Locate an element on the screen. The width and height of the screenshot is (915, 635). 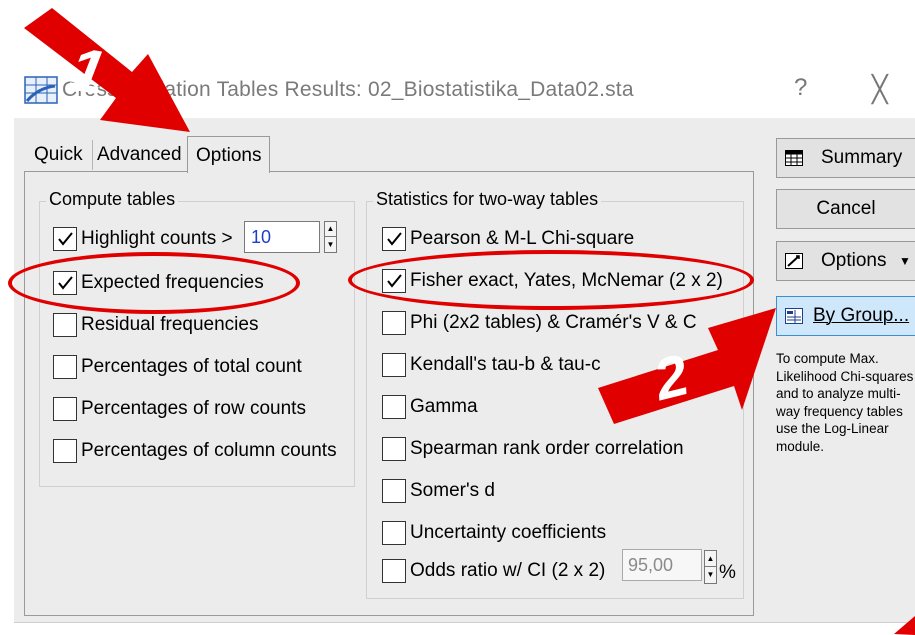
options-wand-icon is located at coordinates (794, 261).